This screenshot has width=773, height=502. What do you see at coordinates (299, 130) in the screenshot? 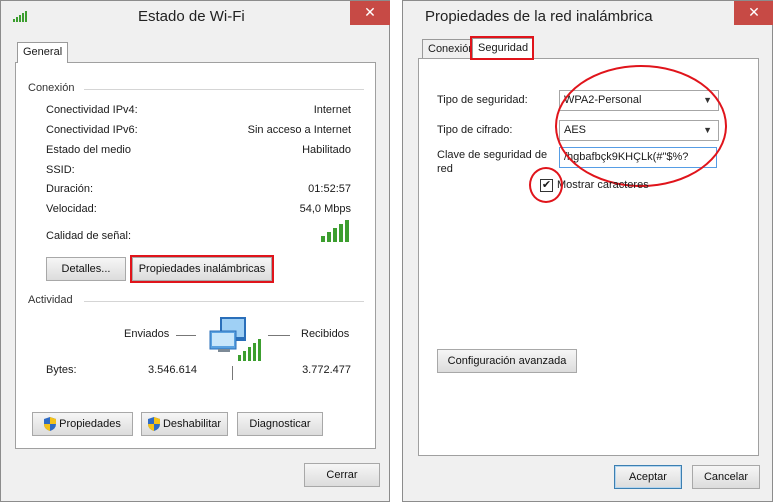
I see `ipv6-value: Sin acceso a Internet` at bounding box center [299, 130].